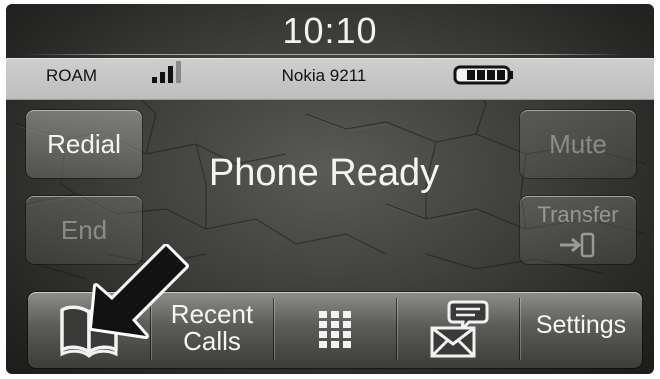 This screenshot has width=660, height=379. Describe the element at coordinates (483, 75) in the screenshot. I see `battery-icon` at that location.